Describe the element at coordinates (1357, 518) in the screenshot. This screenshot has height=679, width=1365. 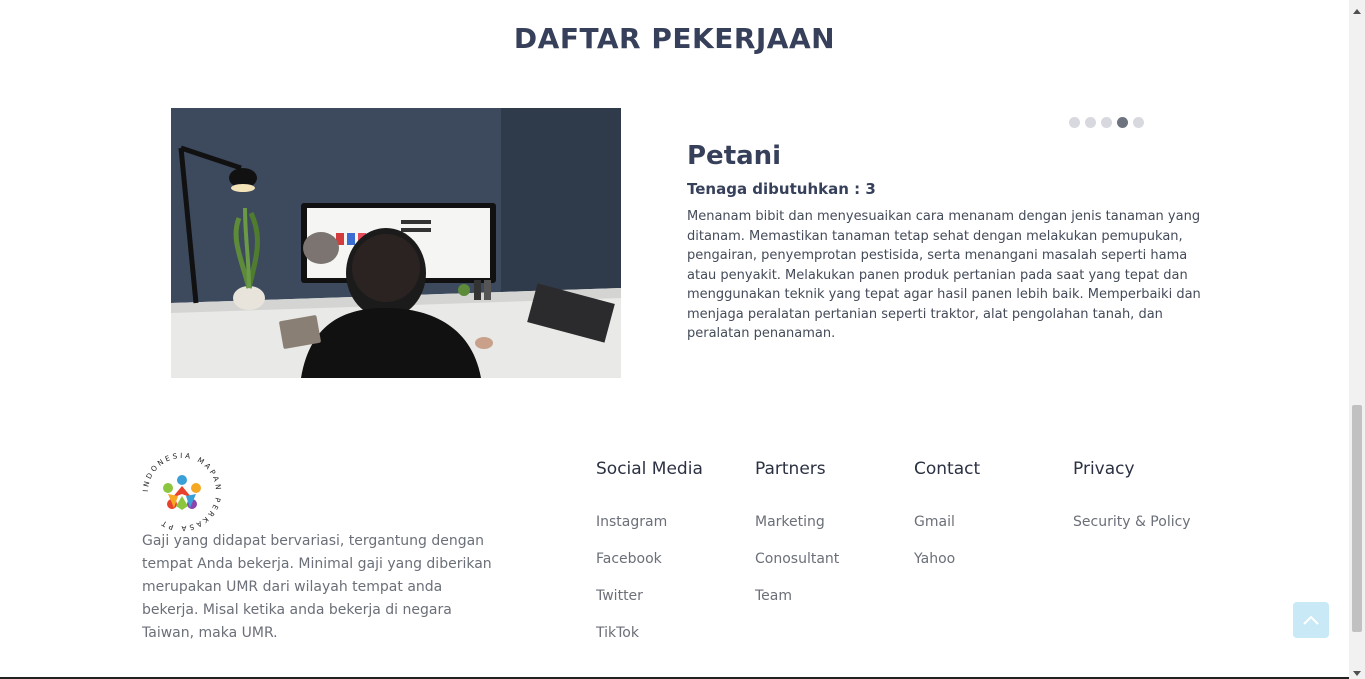
I see `scrollbar-thumb` at that location.